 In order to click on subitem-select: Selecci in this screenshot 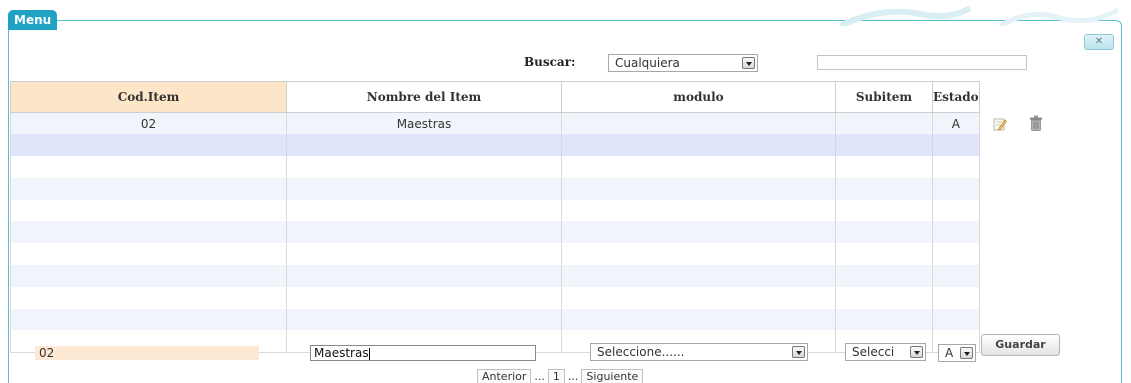, I will do `click(885, 352)`.